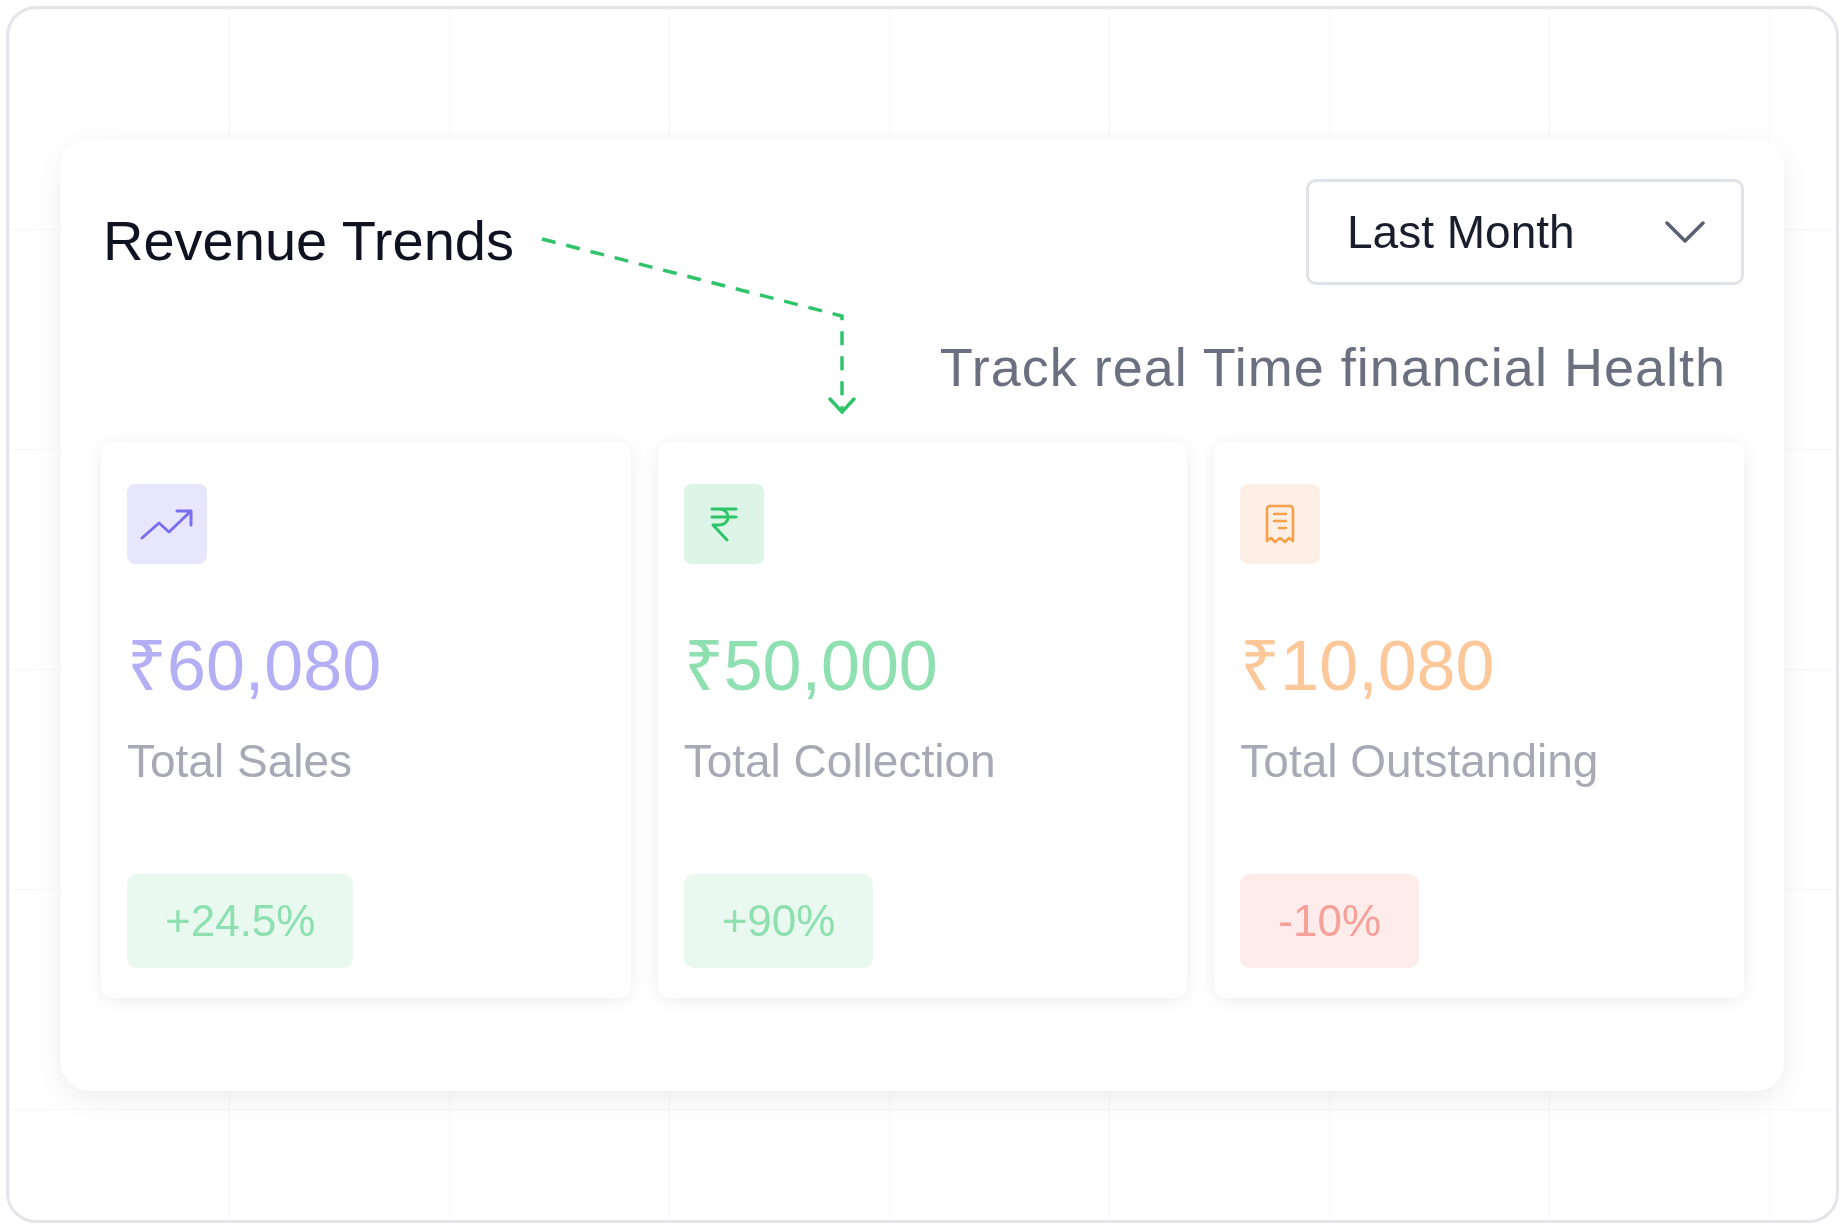 Image resolution: width=1845 pixels, height=1229 pixels. I want to click on trending-up-icon, so click(167, 524).